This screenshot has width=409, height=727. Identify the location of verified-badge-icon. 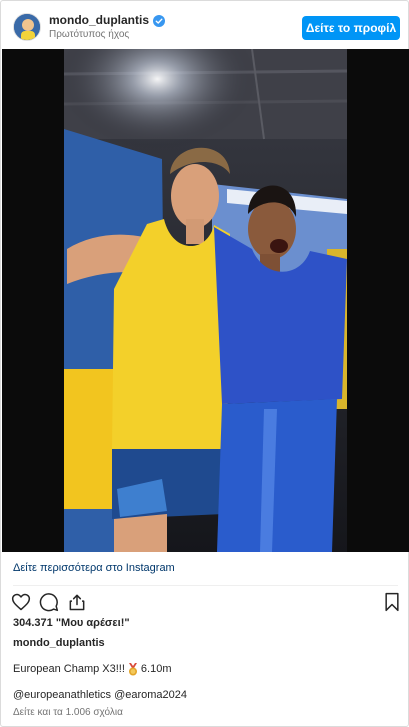
(159, 20).